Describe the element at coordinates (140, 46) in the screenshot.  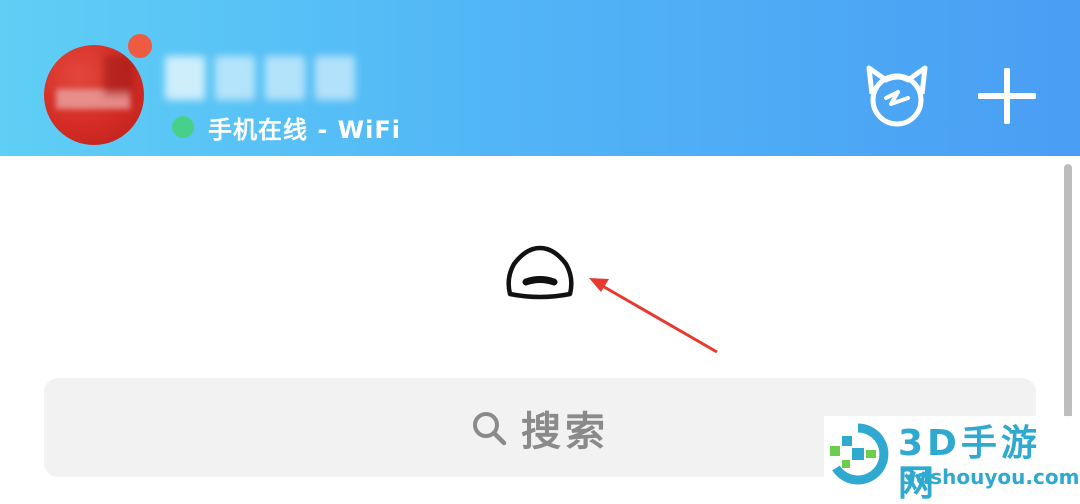
I see `notification-dot` at that location.